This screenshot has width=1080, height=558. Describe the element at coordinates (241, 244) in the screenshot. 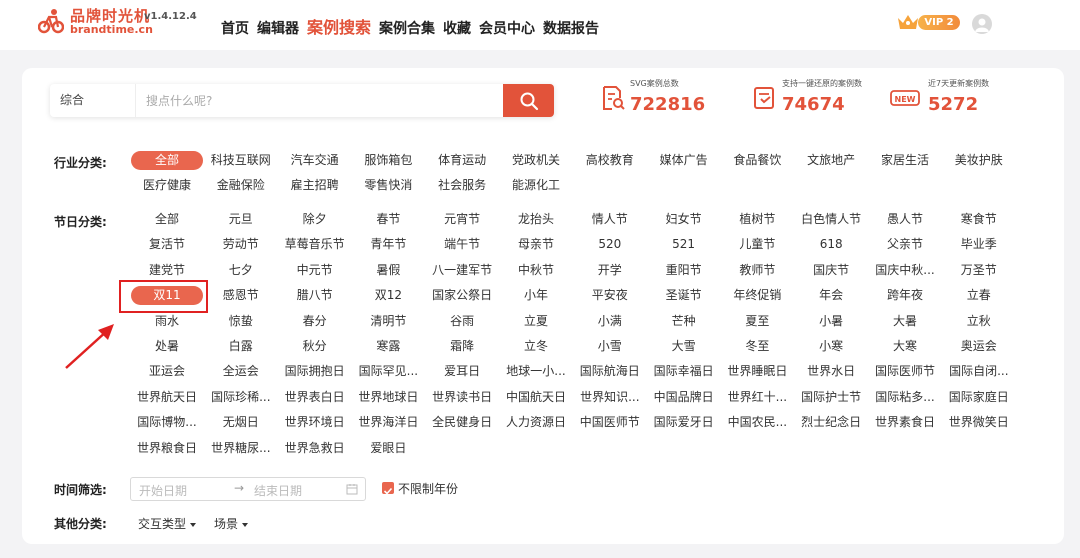

I see `festival-tag: 劳动节` at that location.